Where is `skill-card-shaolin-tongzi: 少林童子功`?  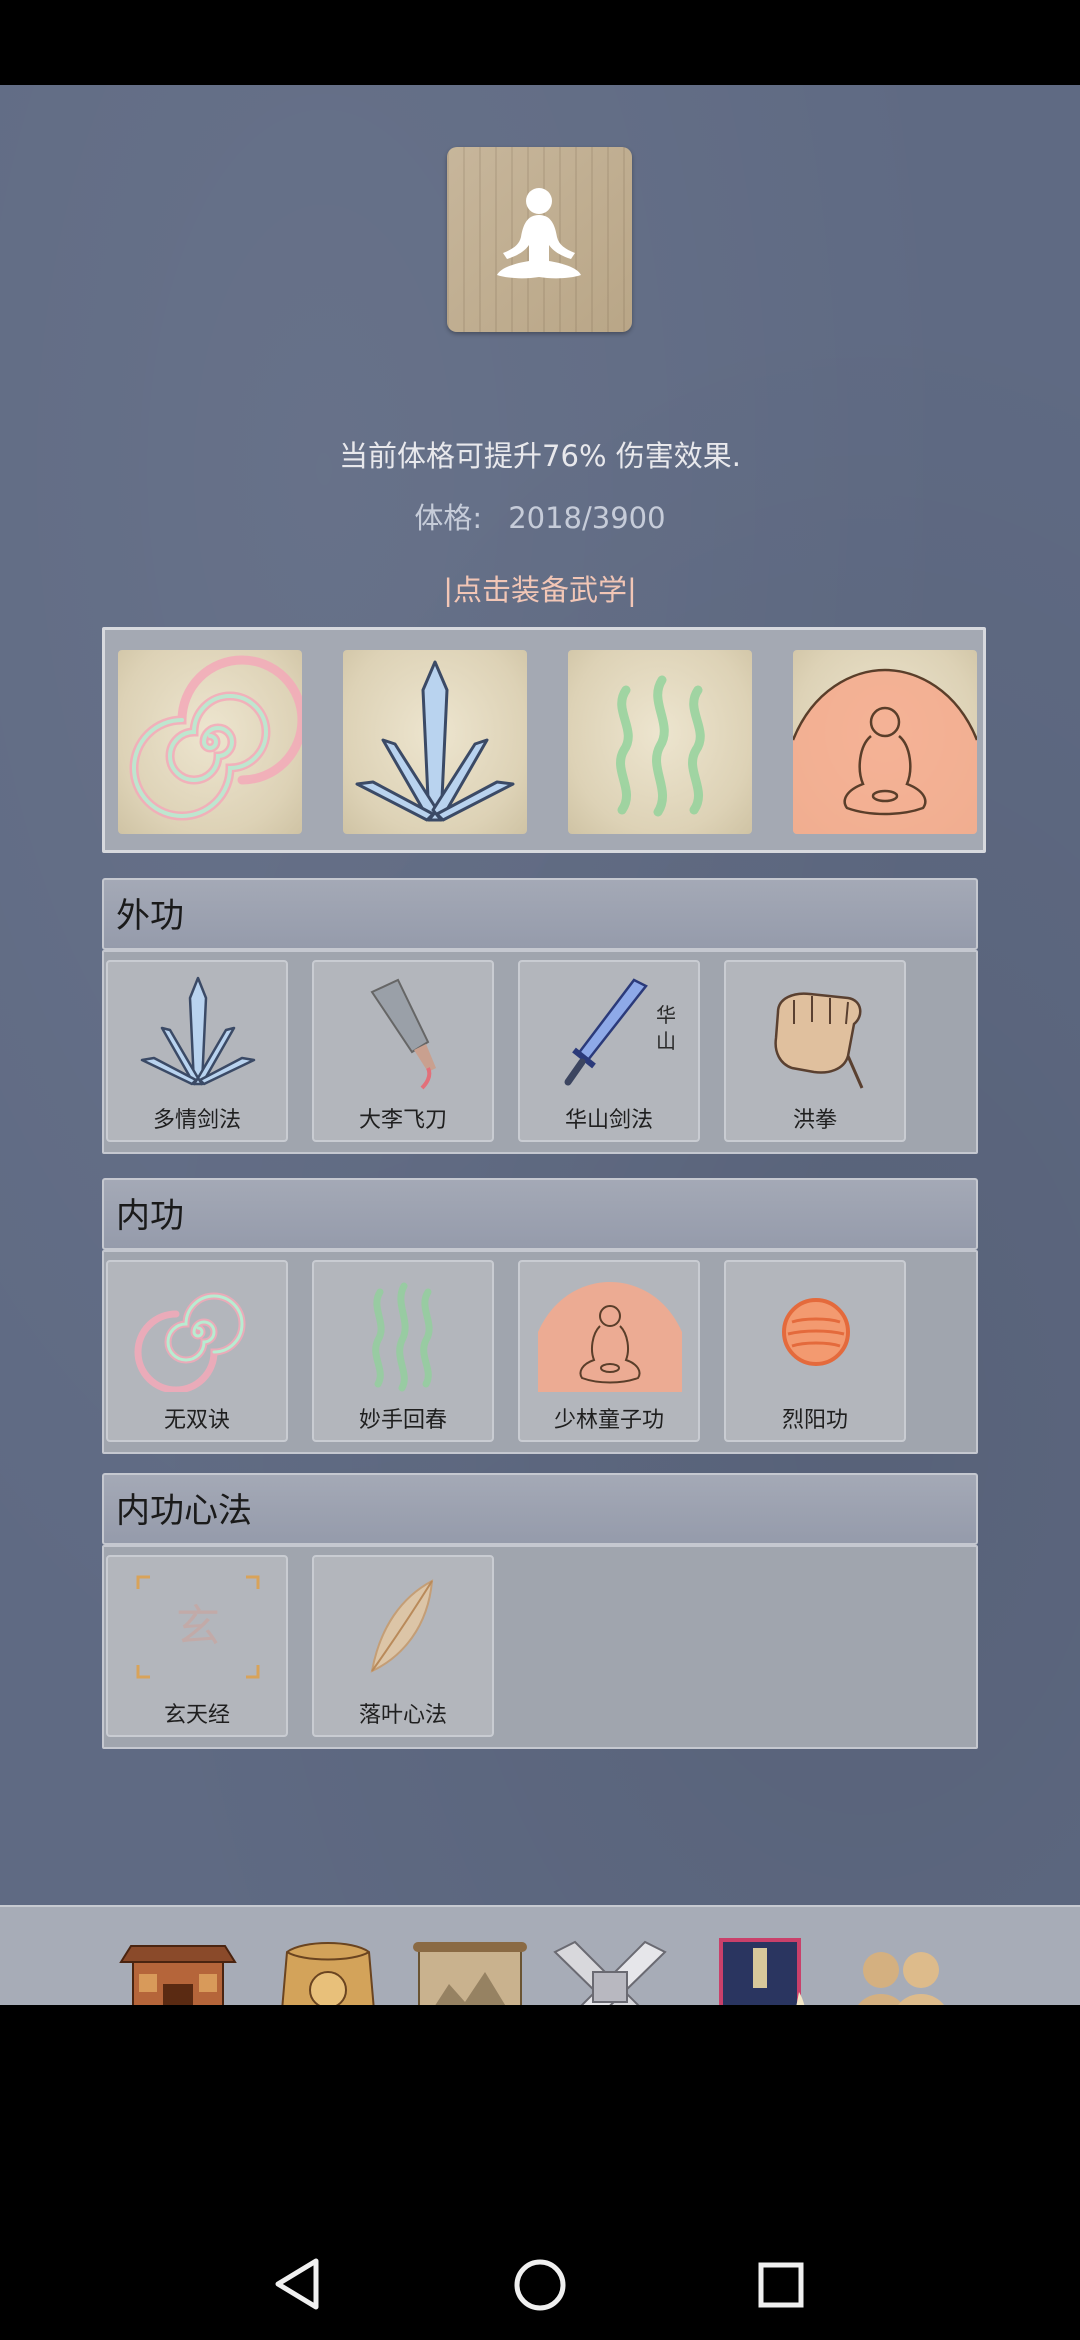 skill-card-shaolin-tongzi: 少林童子功 is located at coordinates (609, 1351).